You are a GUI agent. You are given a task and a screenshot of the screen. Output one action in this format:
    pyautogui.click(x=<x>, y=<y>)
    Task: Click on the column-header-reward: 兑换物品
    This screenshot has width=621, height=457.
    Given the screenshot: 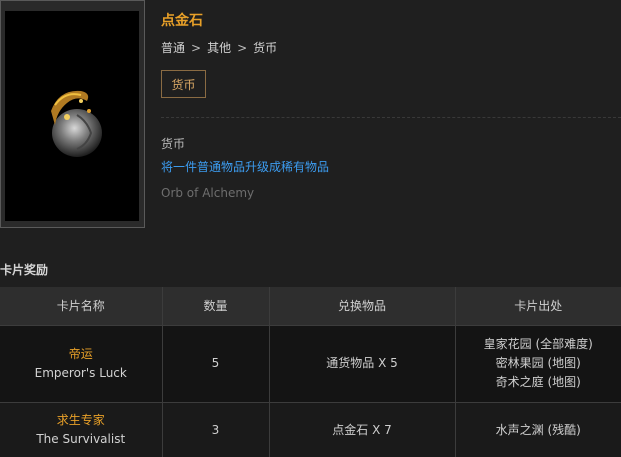 What is the action you would take?
    pyautogui.click(x=362, y=306)
    